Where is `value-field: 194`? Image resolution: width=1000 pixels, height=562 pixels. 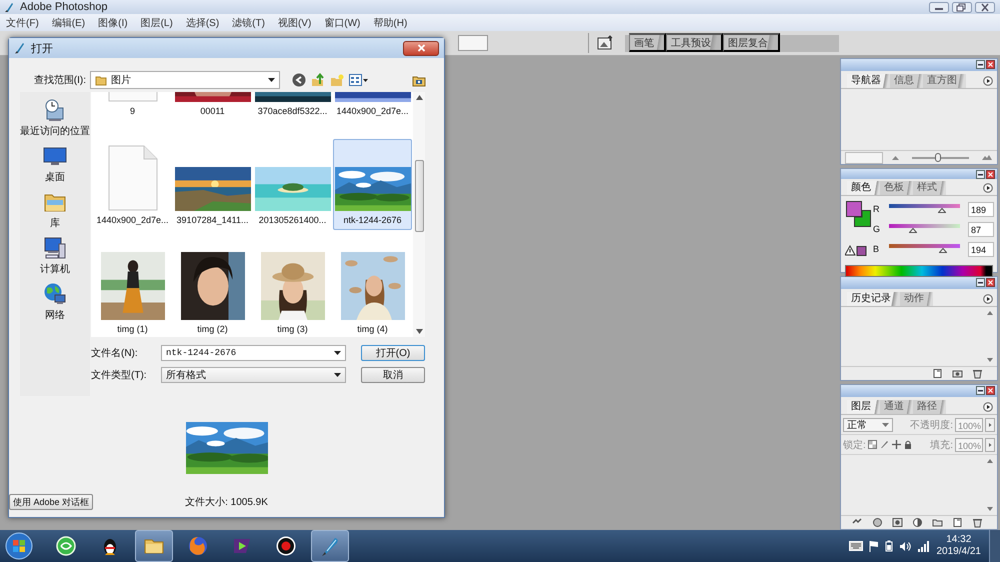 value-field: 194 is located at coordinates (981, 249).